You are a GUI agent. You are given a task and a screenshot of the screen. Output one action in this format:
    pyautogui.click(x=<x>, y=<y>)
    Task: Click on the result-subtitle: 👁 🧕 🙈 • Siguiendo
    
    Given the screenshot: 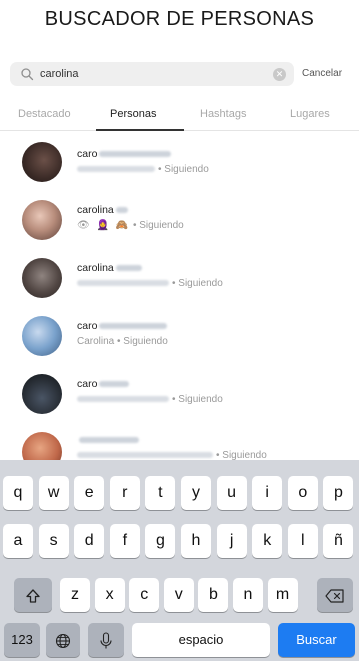 What is the action you would take?
    pyautogui.click(x=130, y=225)
    